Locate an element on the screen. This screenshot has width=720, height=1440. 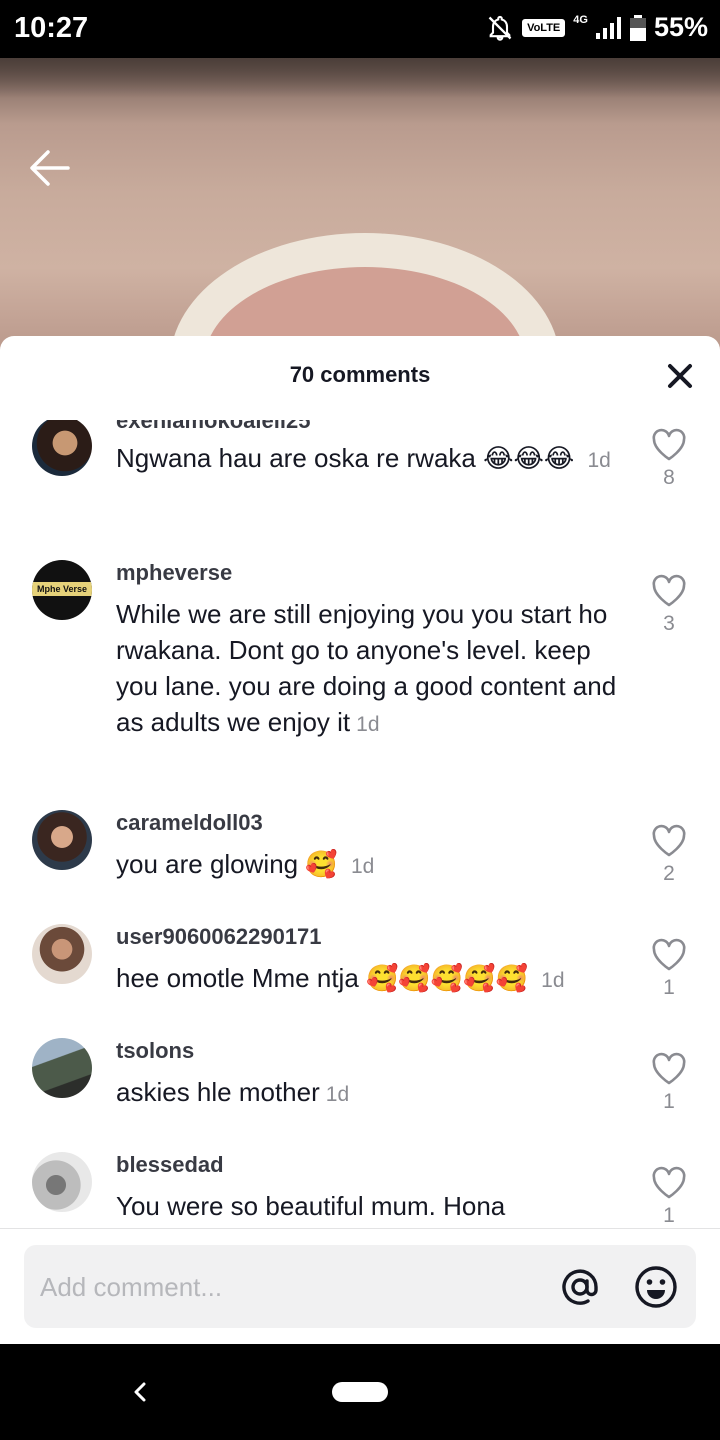
smiley-face-icon is located at coordinates (656, 1287).